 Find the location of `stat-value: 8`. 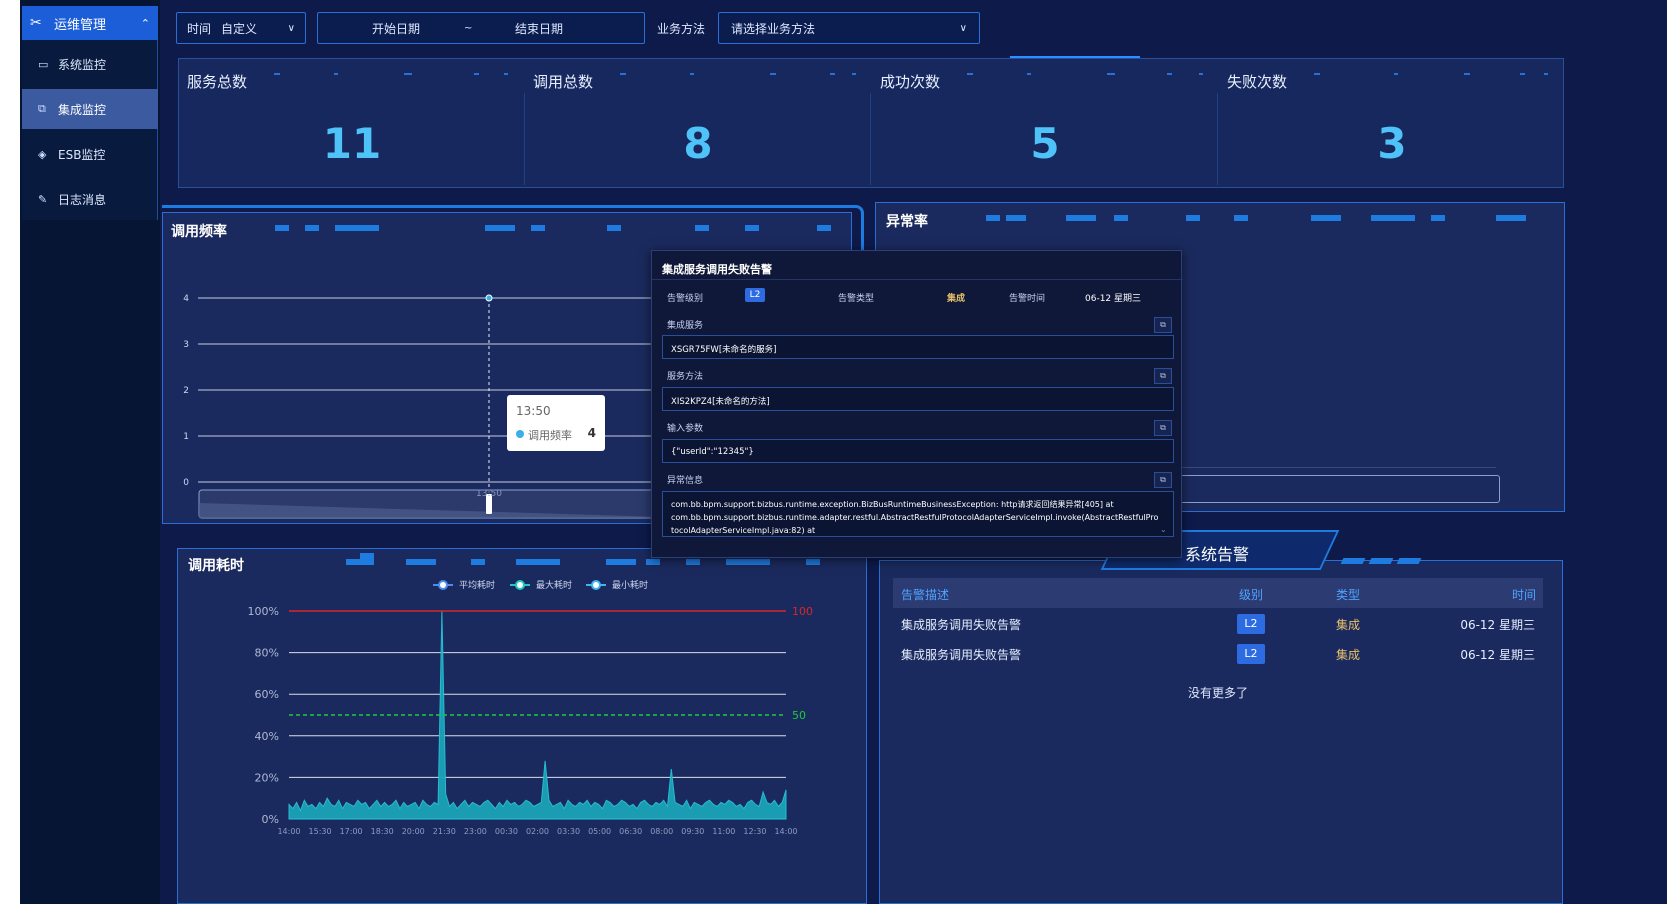

stat-value: 8 is located at coordinates (698, 143).